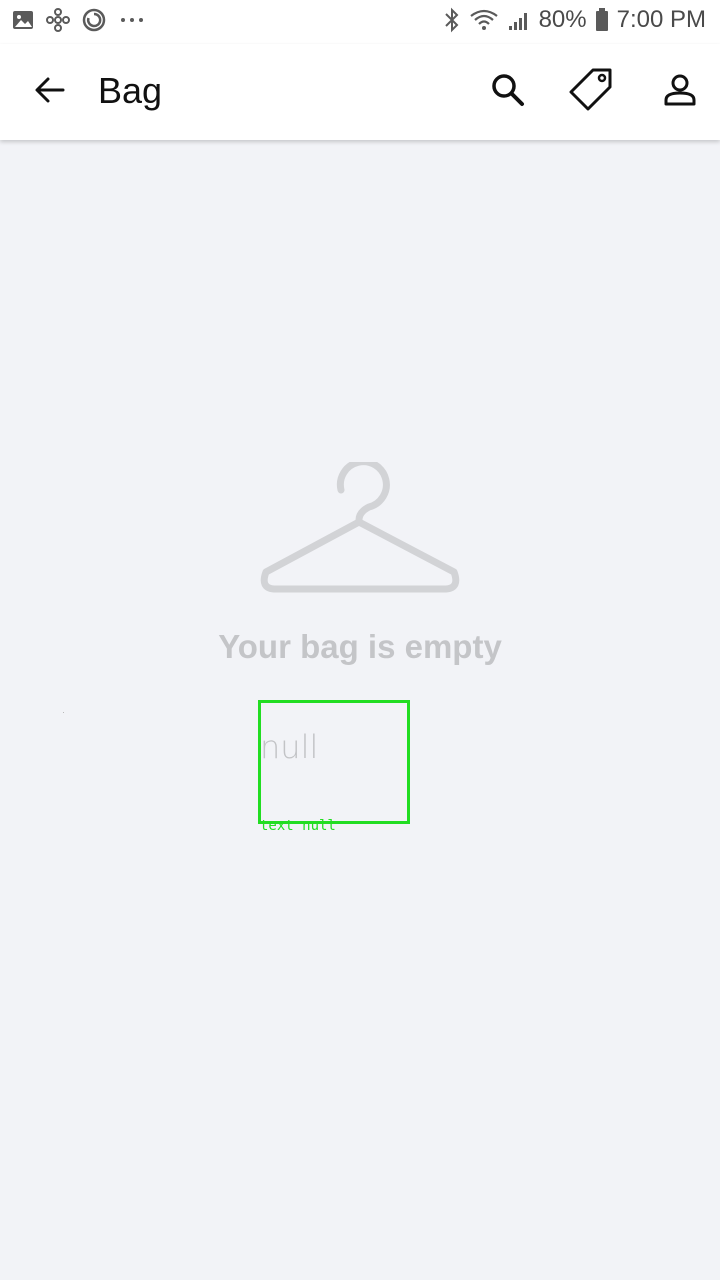  What do you see at coordinates (452, 20) in the screenshot?
I see `bluetooth-icon` at bounding box center [452, 20].